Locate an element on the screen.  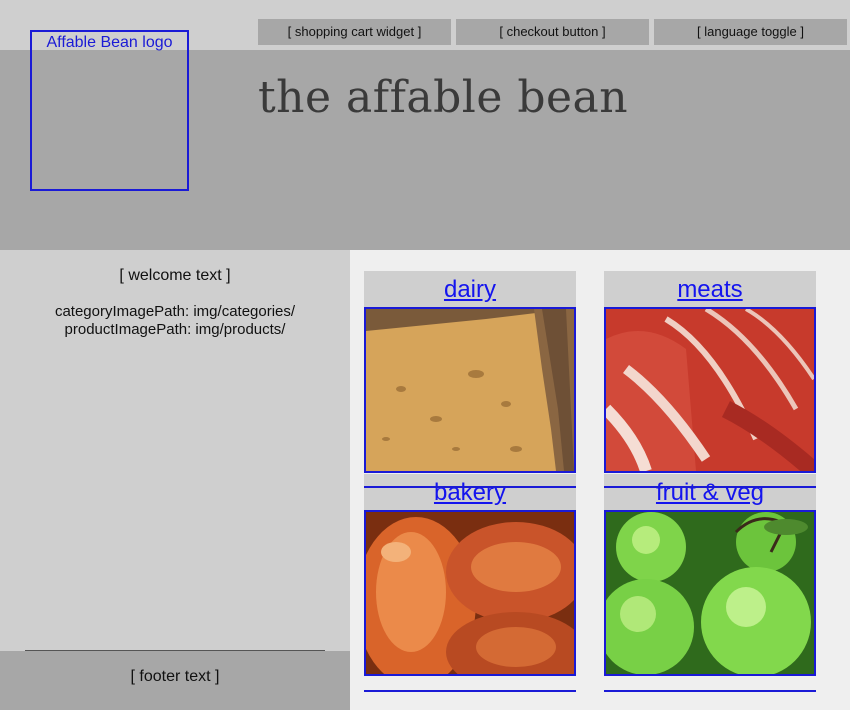
prosciutto-image is located at coordinates (710, 390).